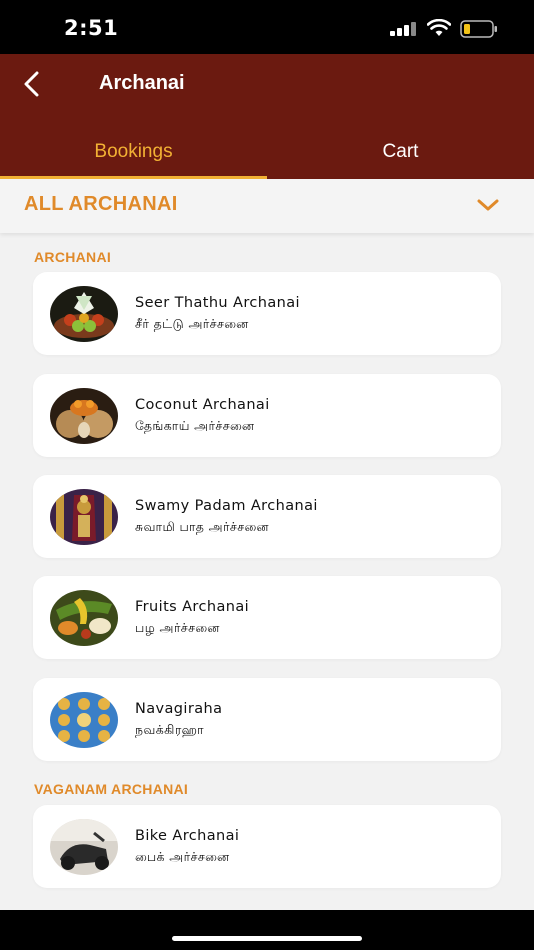 This screenshot has width=534, height=950. What do you see at coordinates (169, 729) in the screenshot?
I see `item-subtitle: நவக்கிரஹா` at bounding box center [169, 729].